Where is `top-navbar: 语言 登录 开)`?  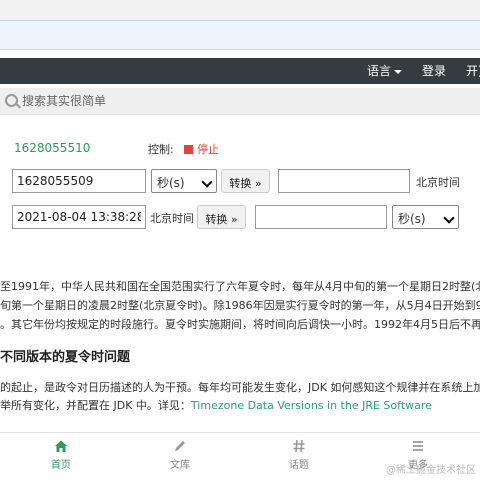 top-navbar: 语言 登录 开) is located at coordinates (240, 71).